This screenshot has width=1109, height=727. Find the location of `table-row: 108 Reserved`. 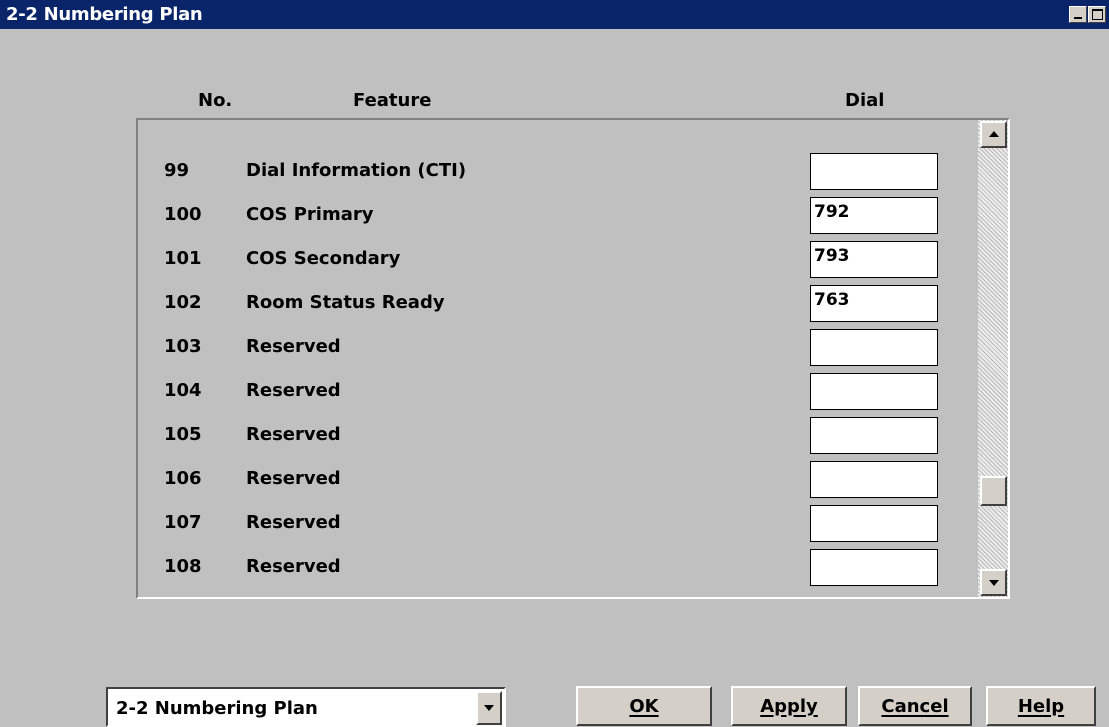

table-row: 108 Reserved is located at coordinates (553, 568).